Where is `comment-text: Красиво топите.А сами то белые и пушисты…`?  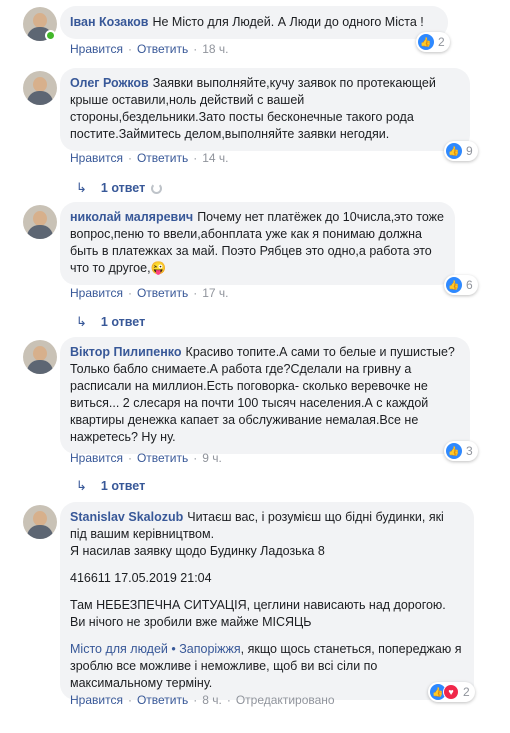 comment-text: Красиво топите.А сами то белые и пушисты… is located at coordinates (262, 394).